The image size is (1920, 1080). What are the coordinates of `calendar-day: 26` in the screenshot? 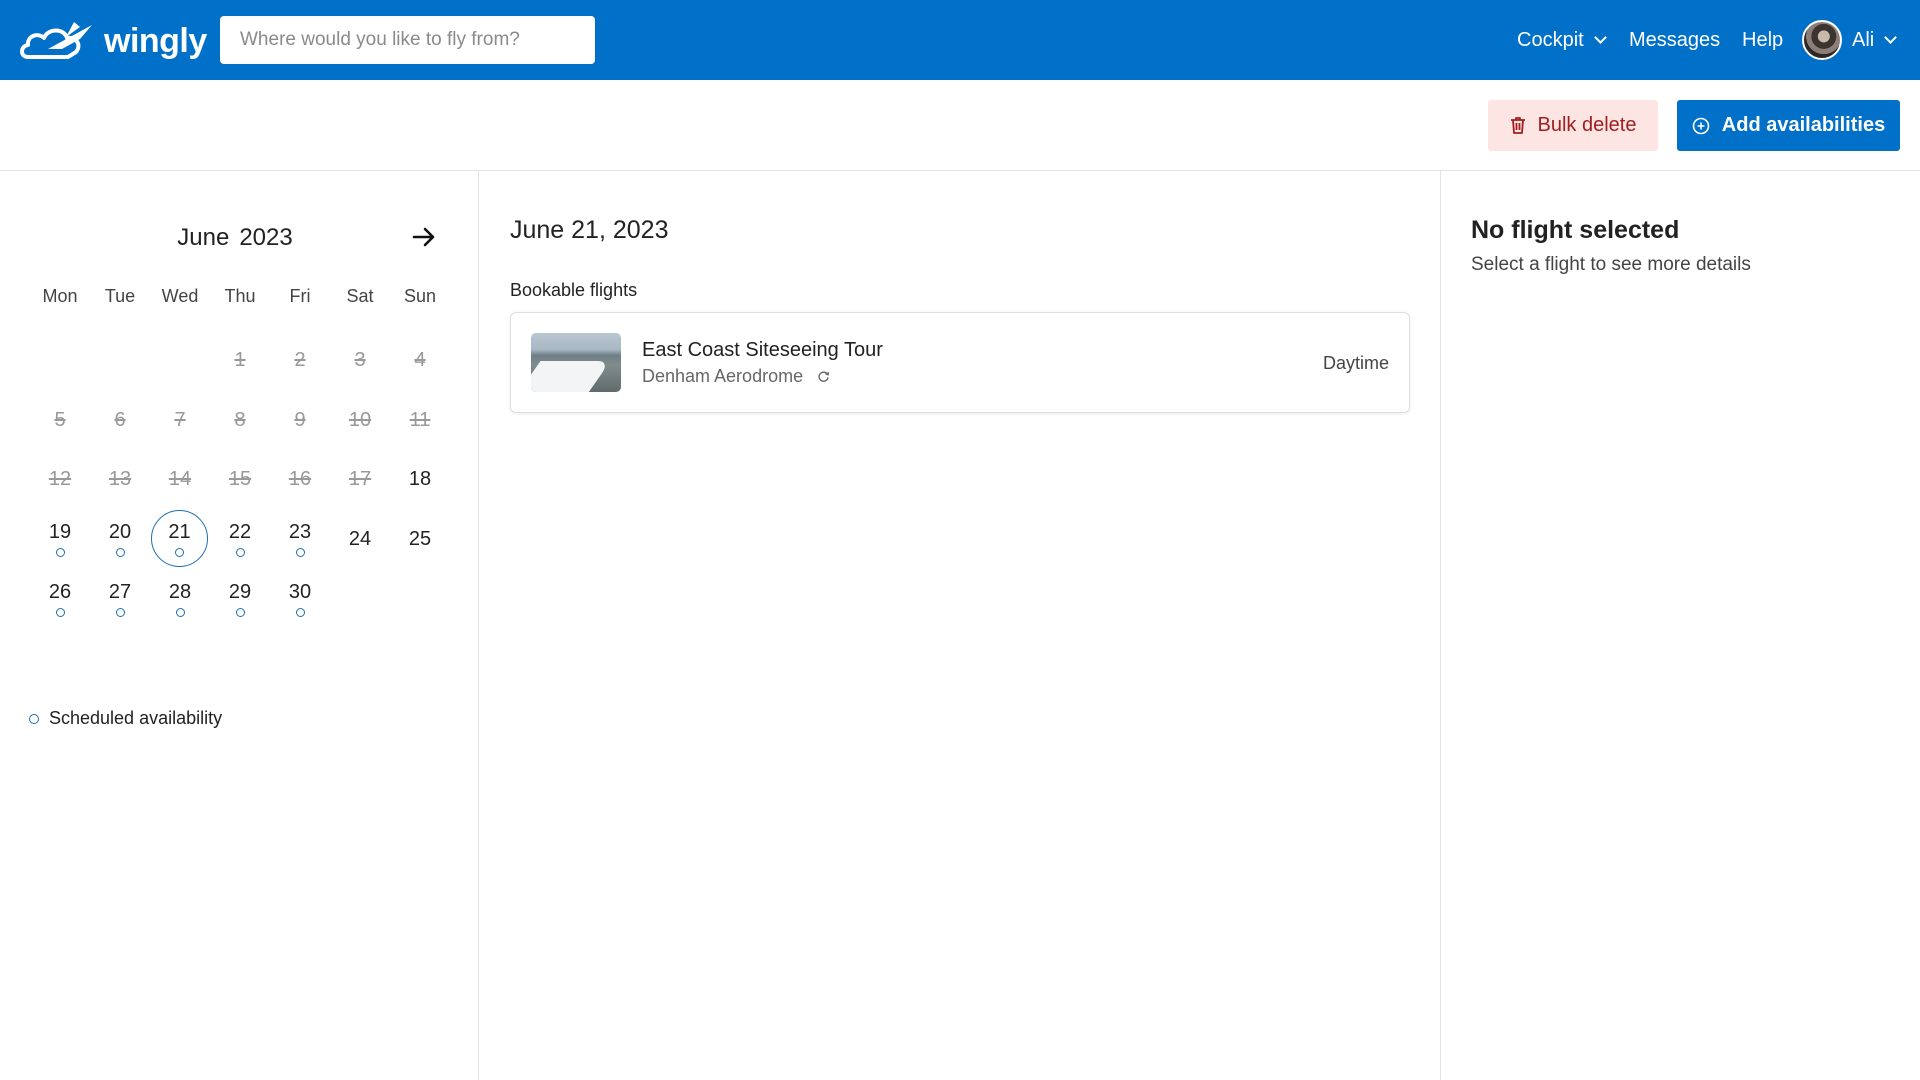 It's located at (60, 599).